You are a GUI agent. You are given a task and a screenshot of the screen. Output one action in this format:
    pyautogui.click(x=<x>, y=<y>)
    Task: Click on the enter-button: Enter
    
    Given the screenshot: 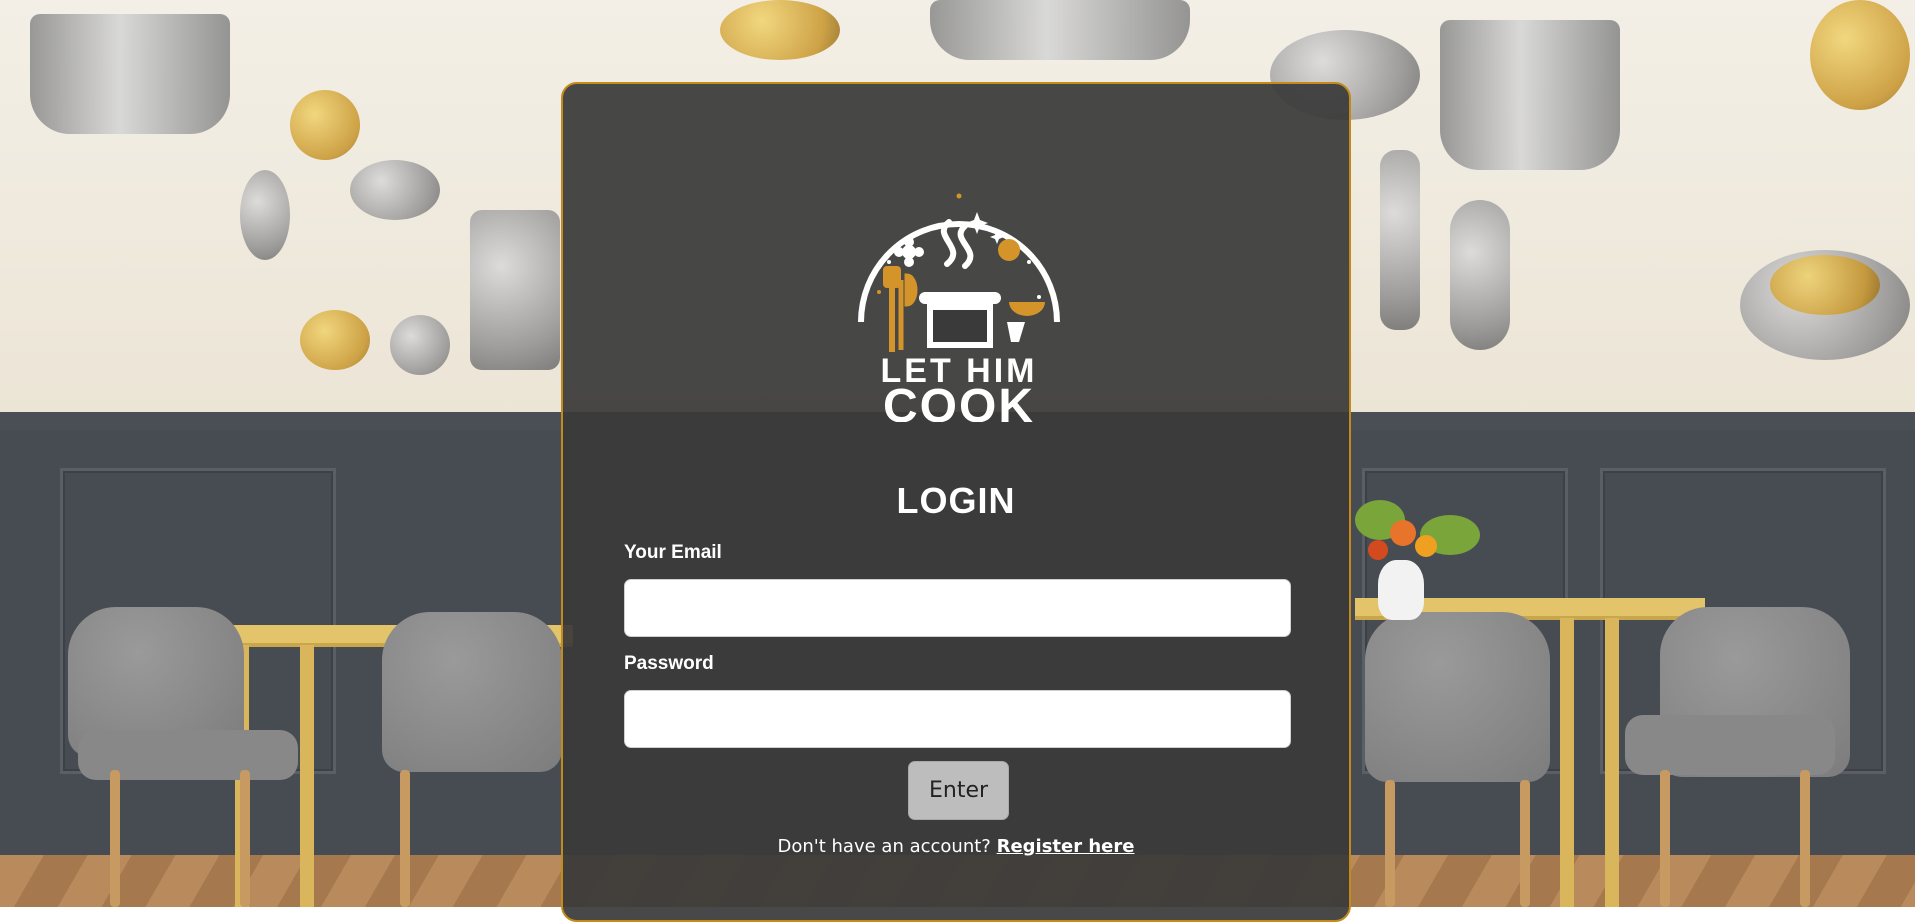 What is the action you would take?
    pyautogui.click(x=958, y=790)
    